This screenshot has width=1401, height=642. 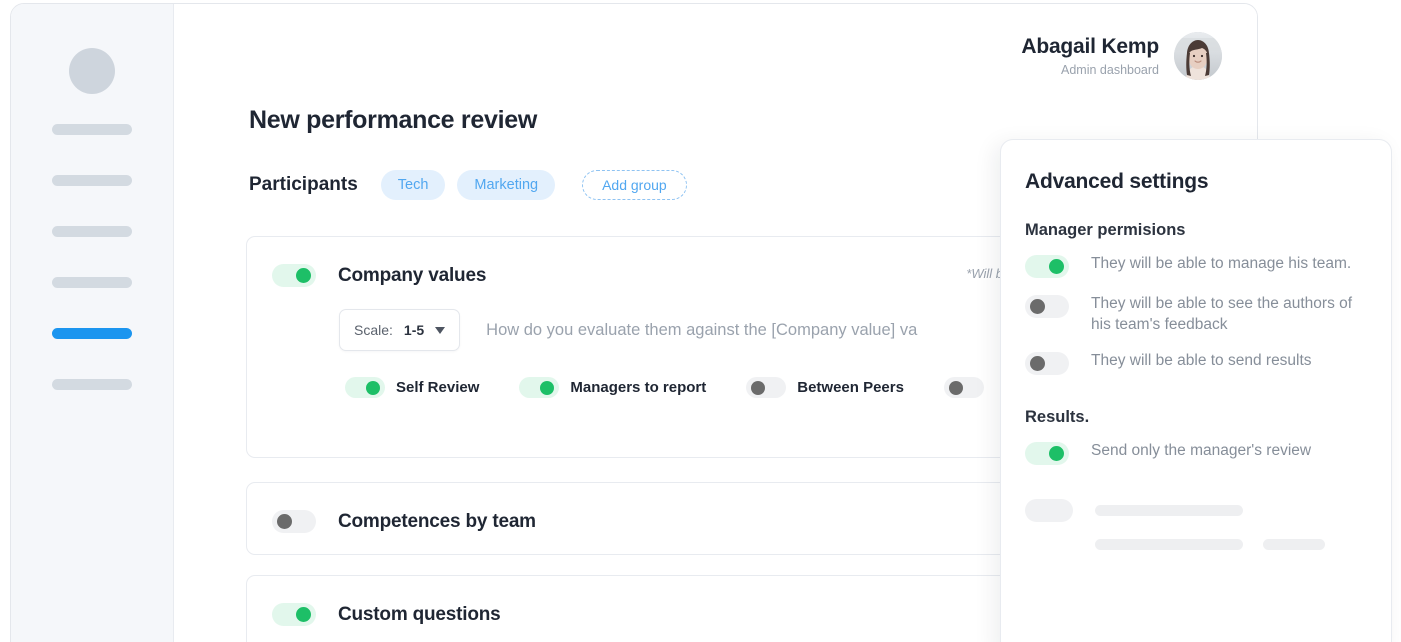 I want to click on user-name: Abagail Kemp, so click(x=1090, y=47).